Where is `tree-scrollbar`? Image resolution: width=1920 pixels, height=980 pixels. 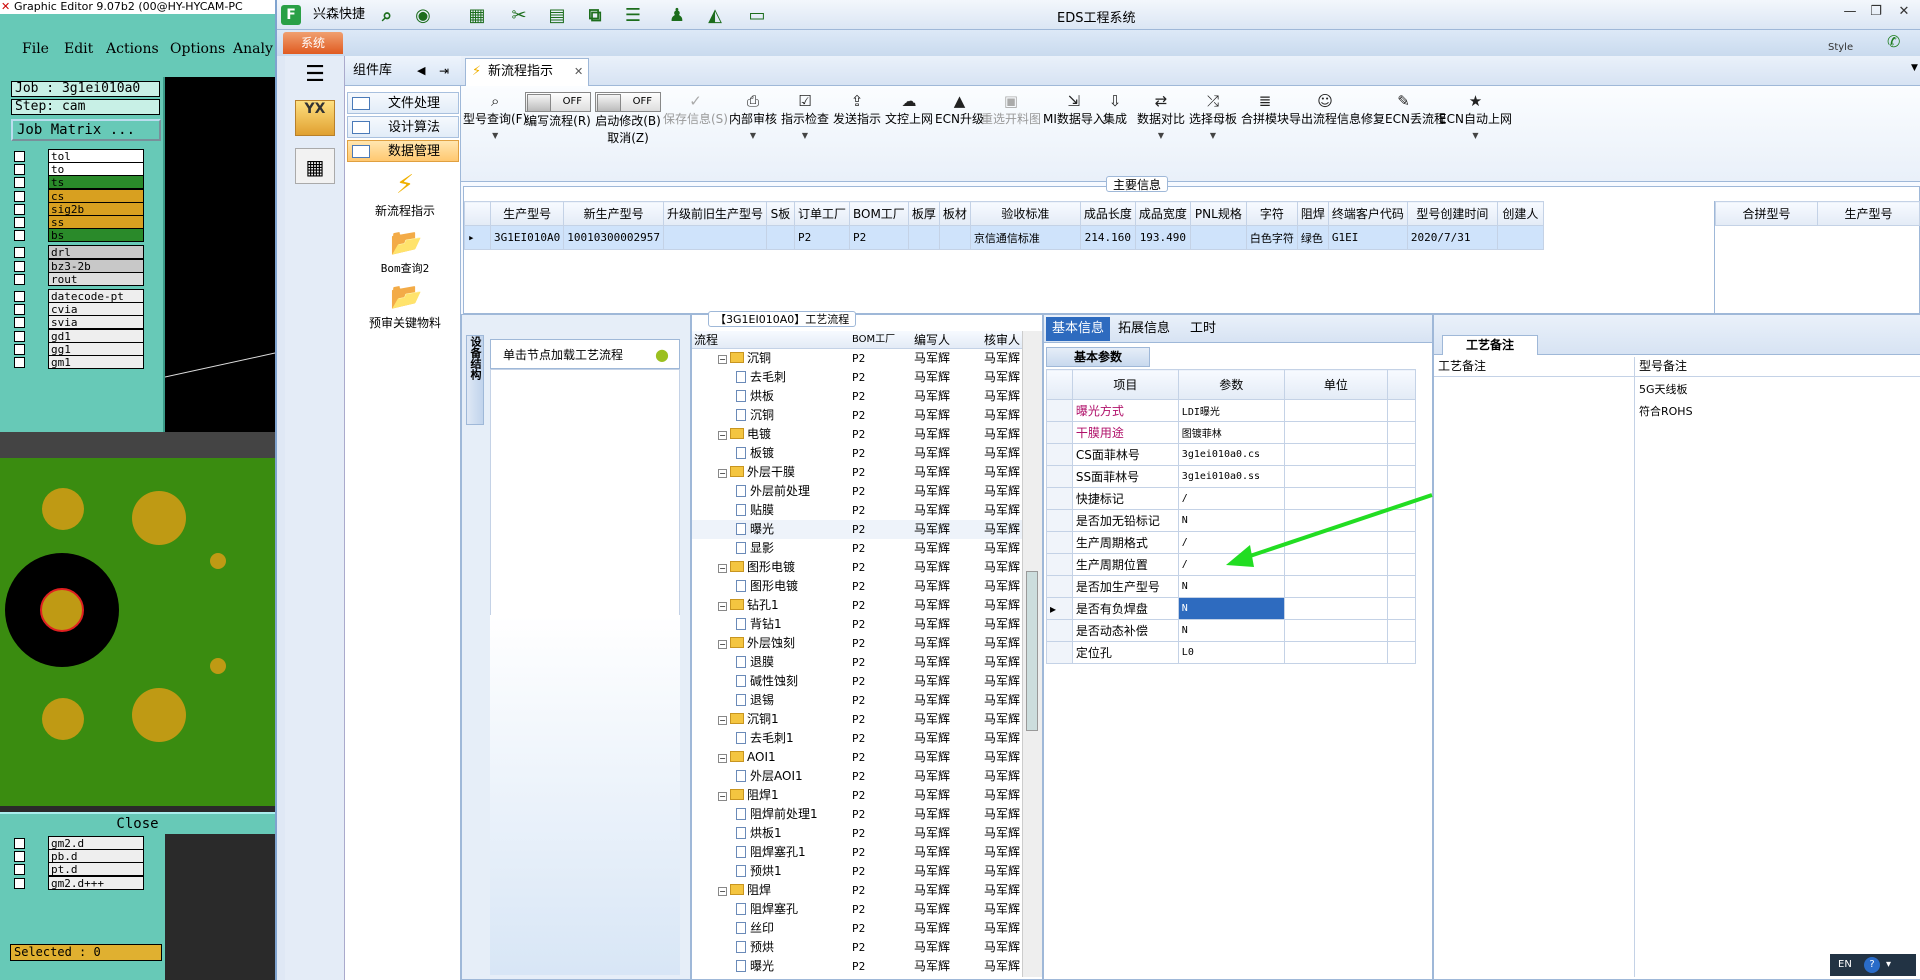 tree-scrollbar is located at coordinates (1032, 654).